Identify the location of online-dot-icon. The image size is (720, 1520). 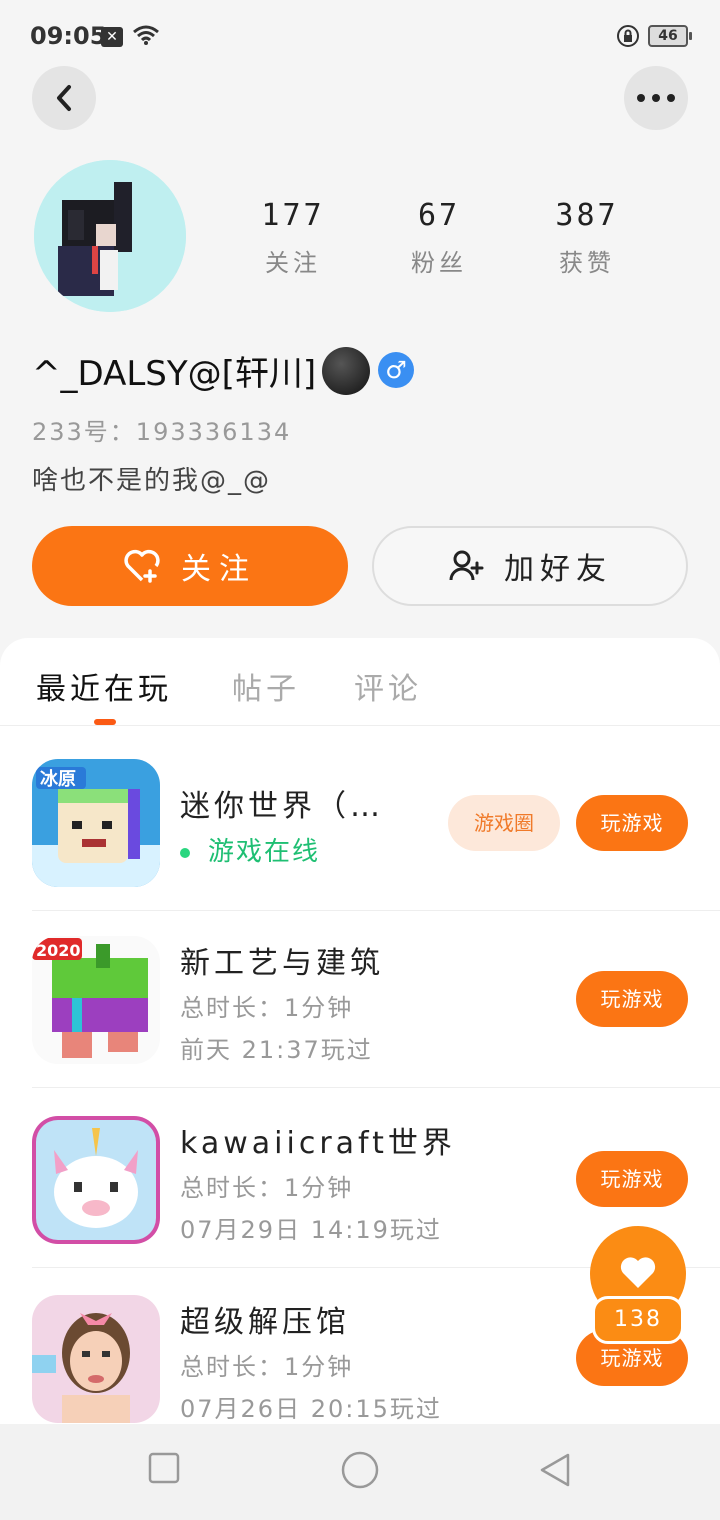
(185, 852).